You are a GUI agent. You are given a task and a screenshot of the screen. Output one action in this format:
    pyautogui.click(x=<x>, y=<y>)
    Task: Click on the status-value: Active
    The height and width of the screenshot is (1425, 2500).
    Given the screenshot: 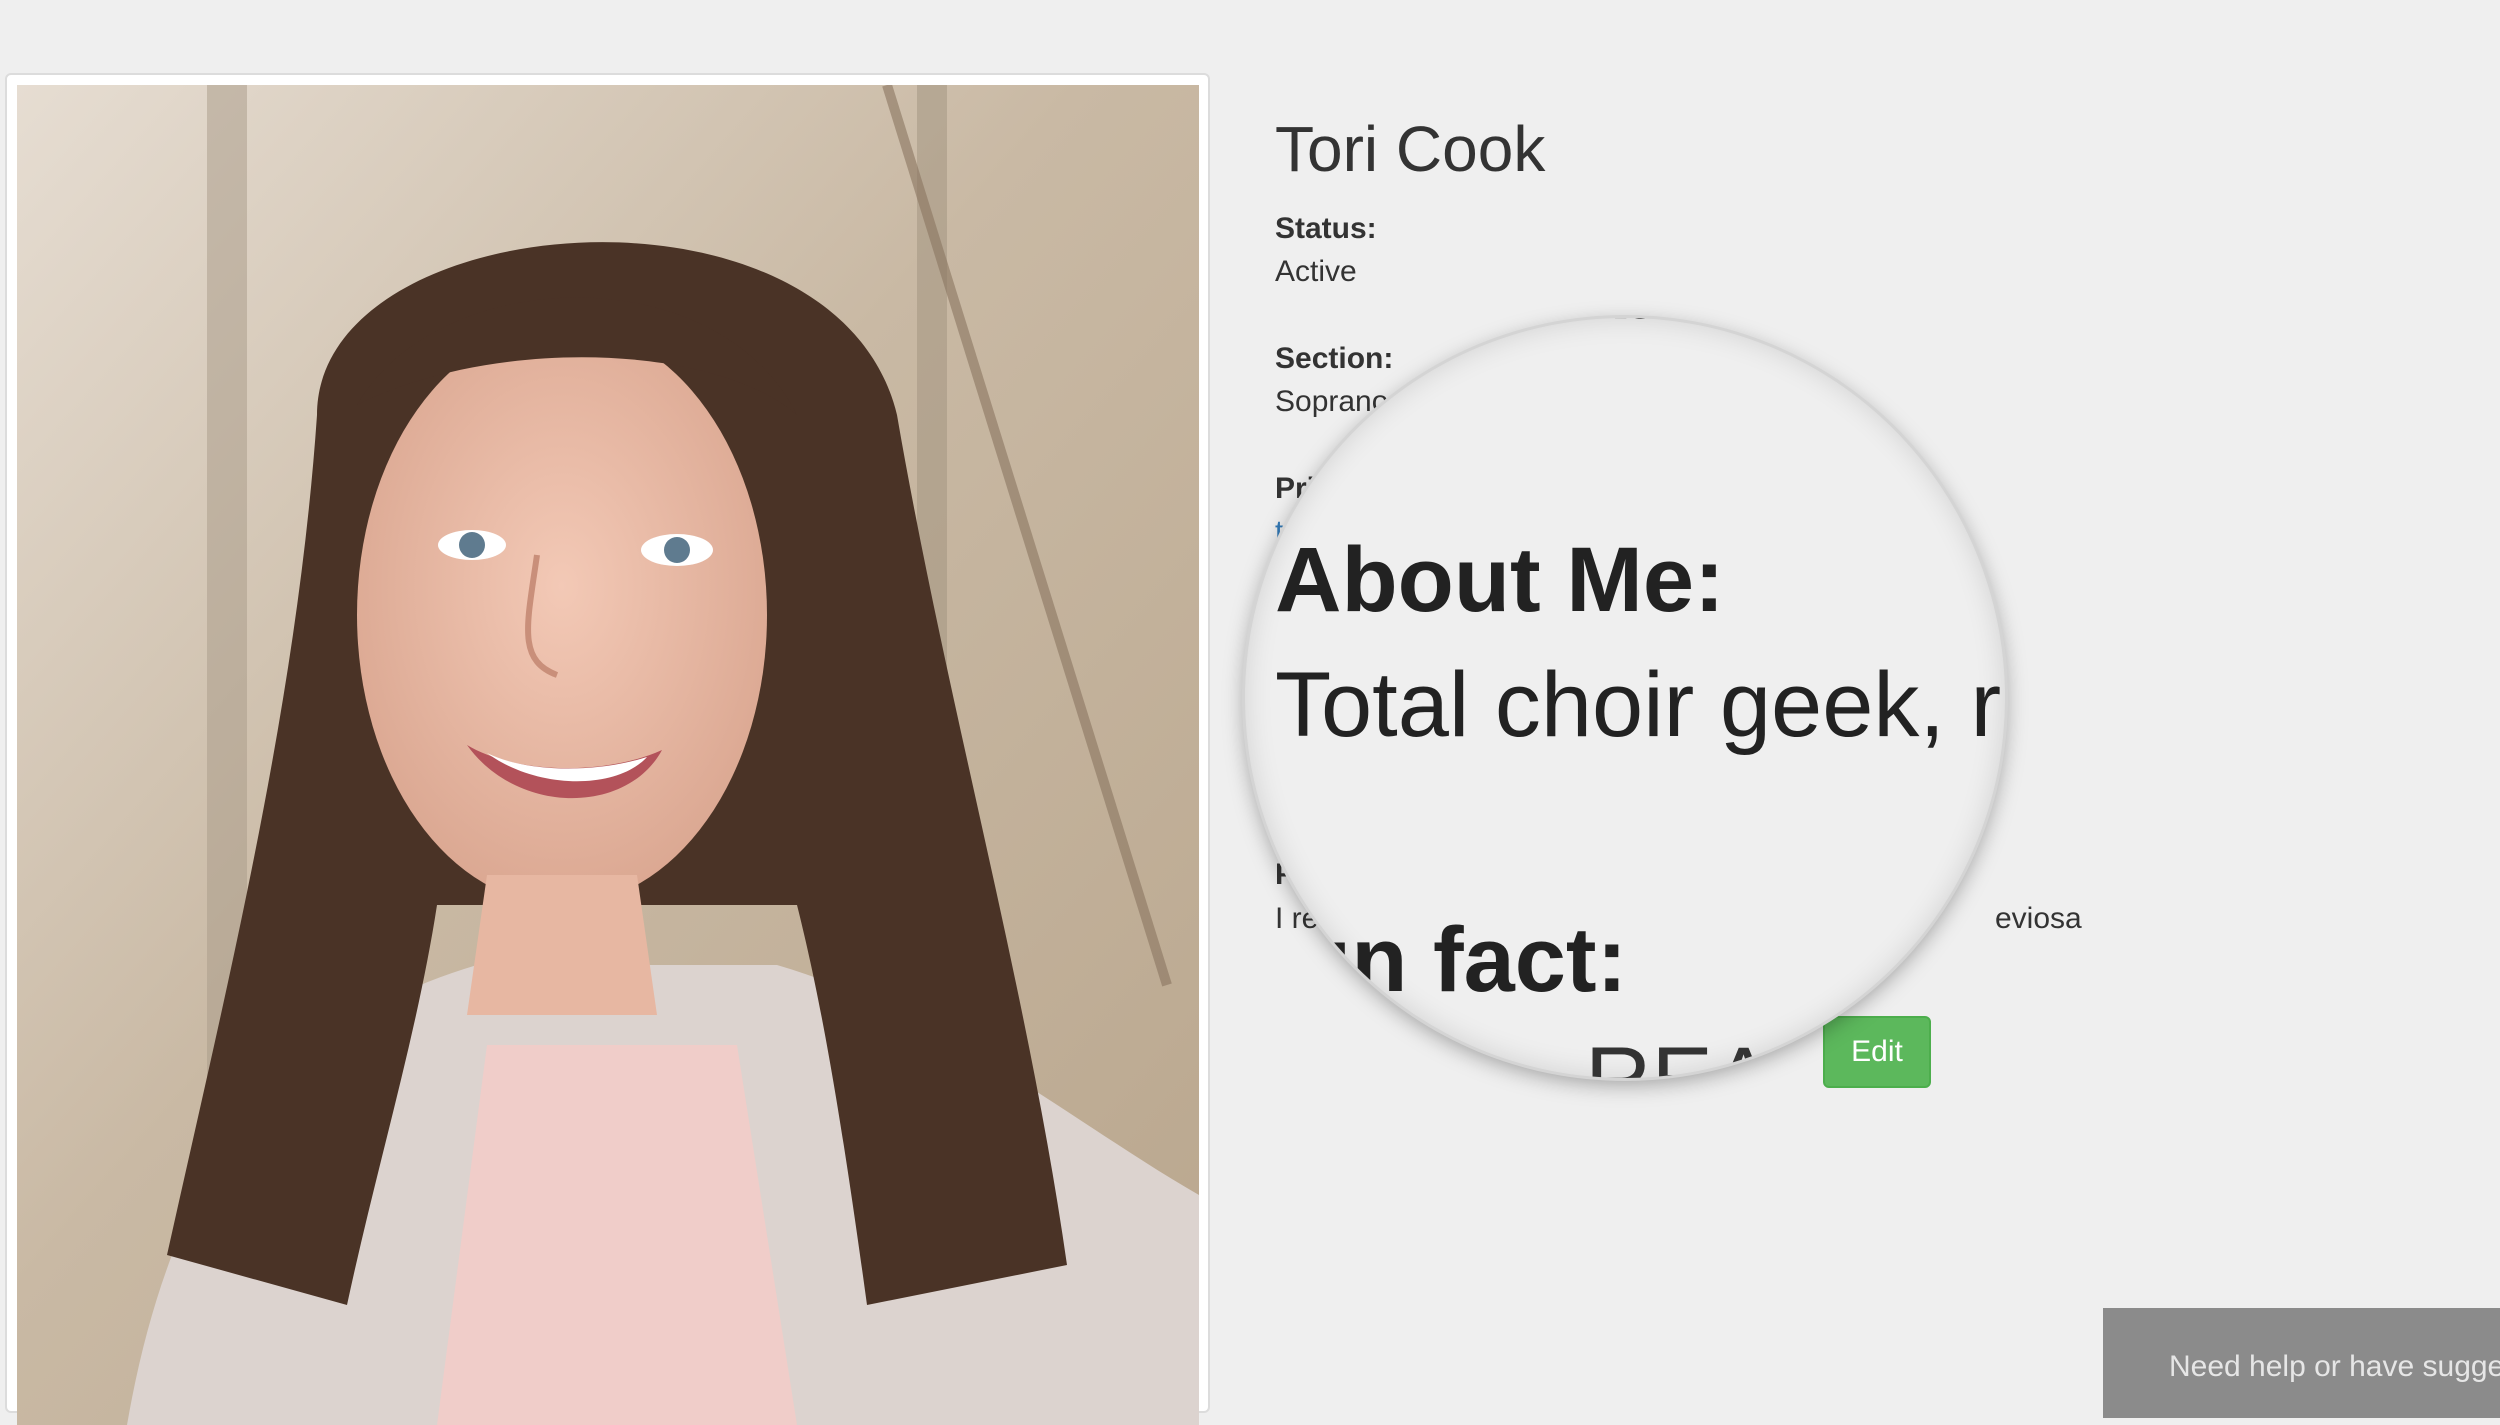 What is the action you would take?
    pyautogui.click(x=1316, y=271)
    